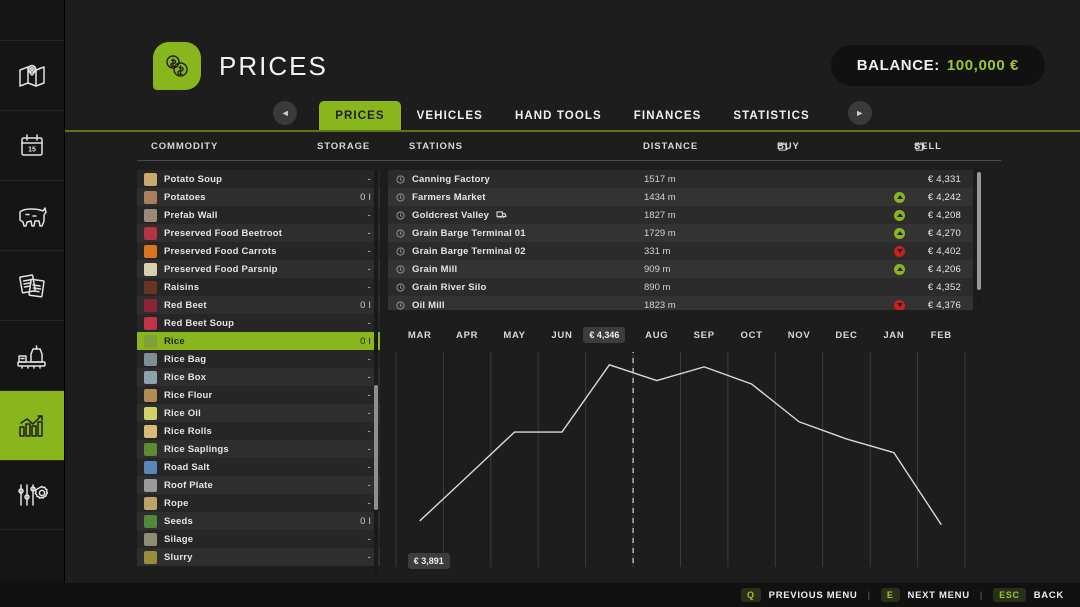  Describe the element at coordinates (258, 305) in the screenshot. I see `commodity-row: Red Beet 0 l` at that location.